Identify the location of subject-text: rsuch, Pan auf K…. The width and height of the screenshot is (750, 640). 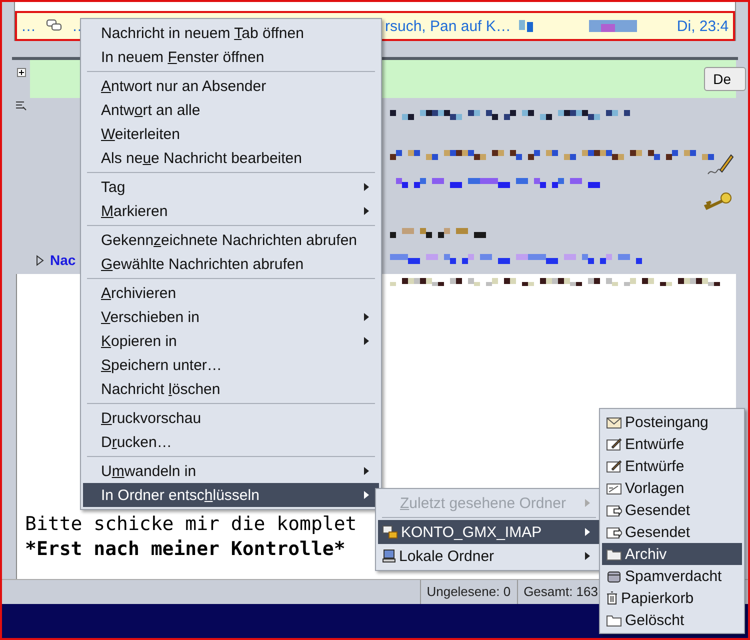
(448, 26).